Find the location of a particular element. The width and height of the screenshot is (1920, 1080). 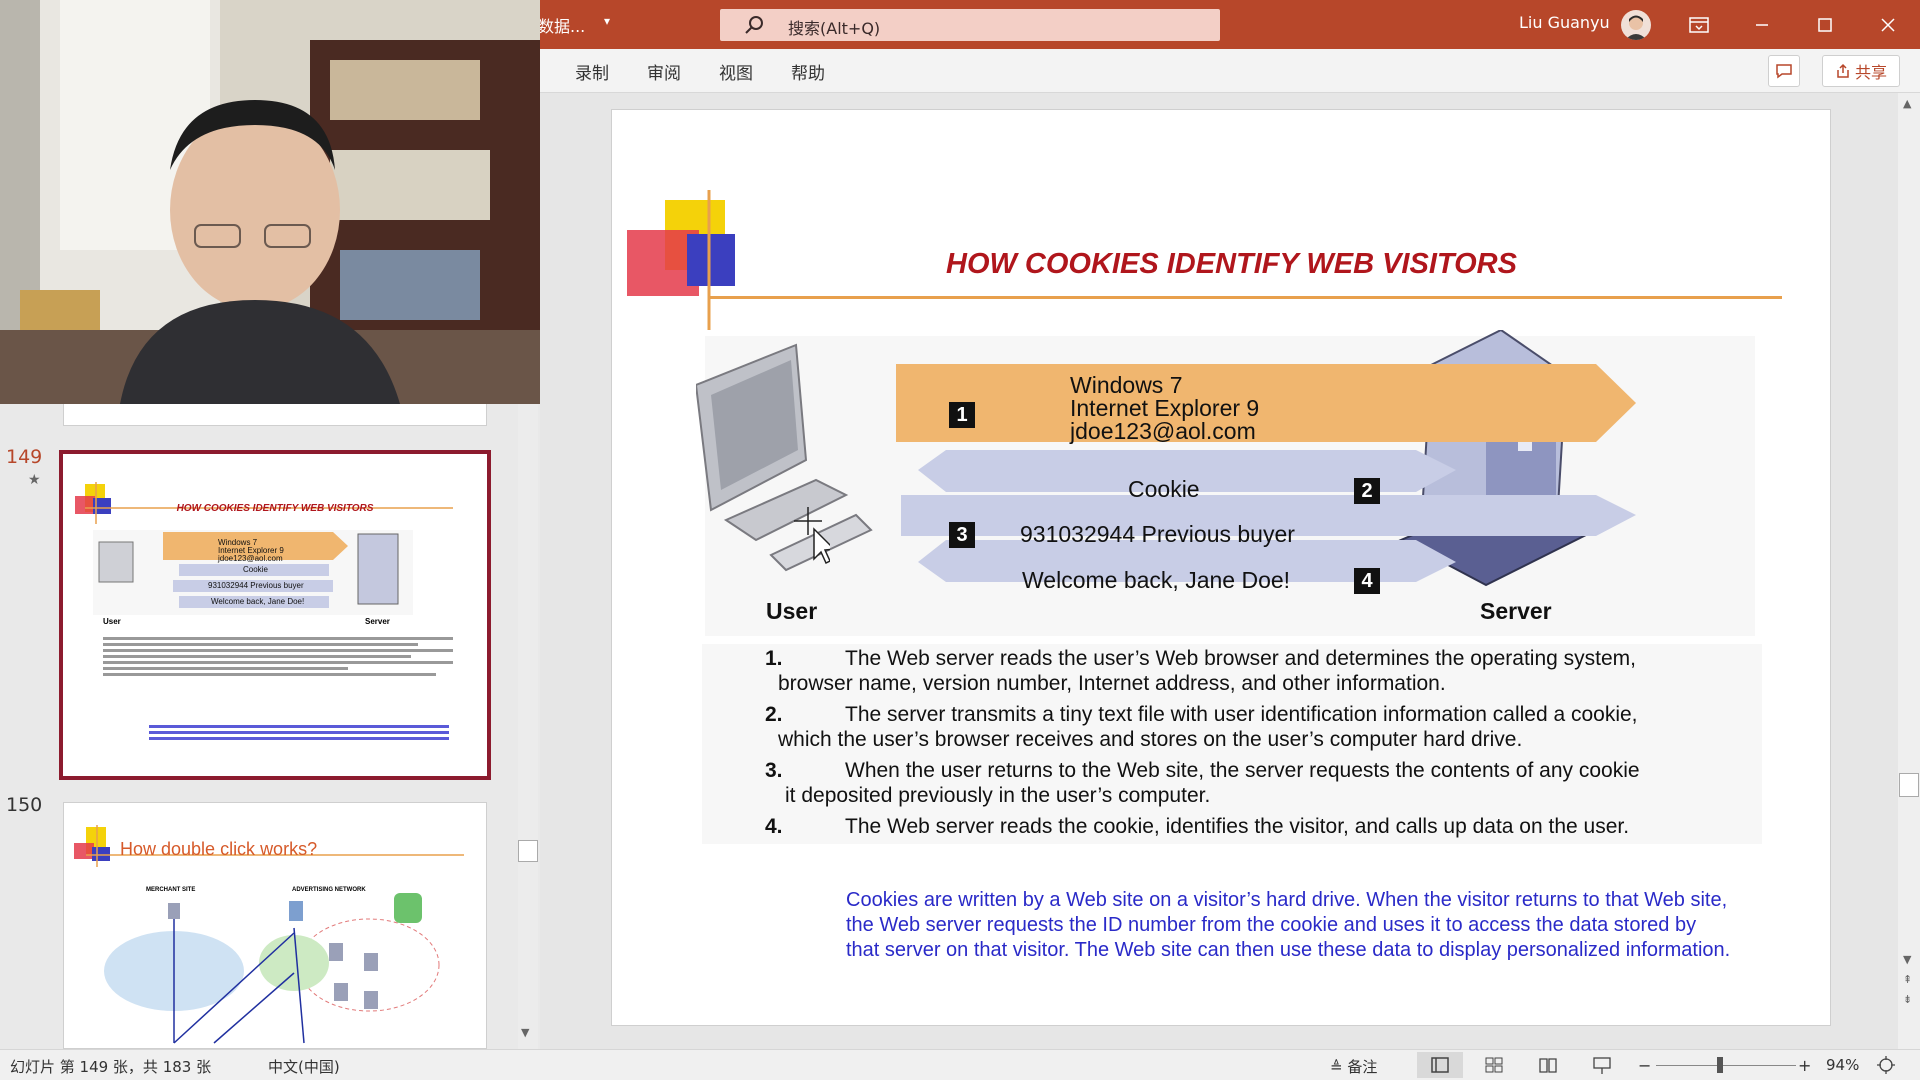

zoom-slider is located at coordinates (1726, 1065).